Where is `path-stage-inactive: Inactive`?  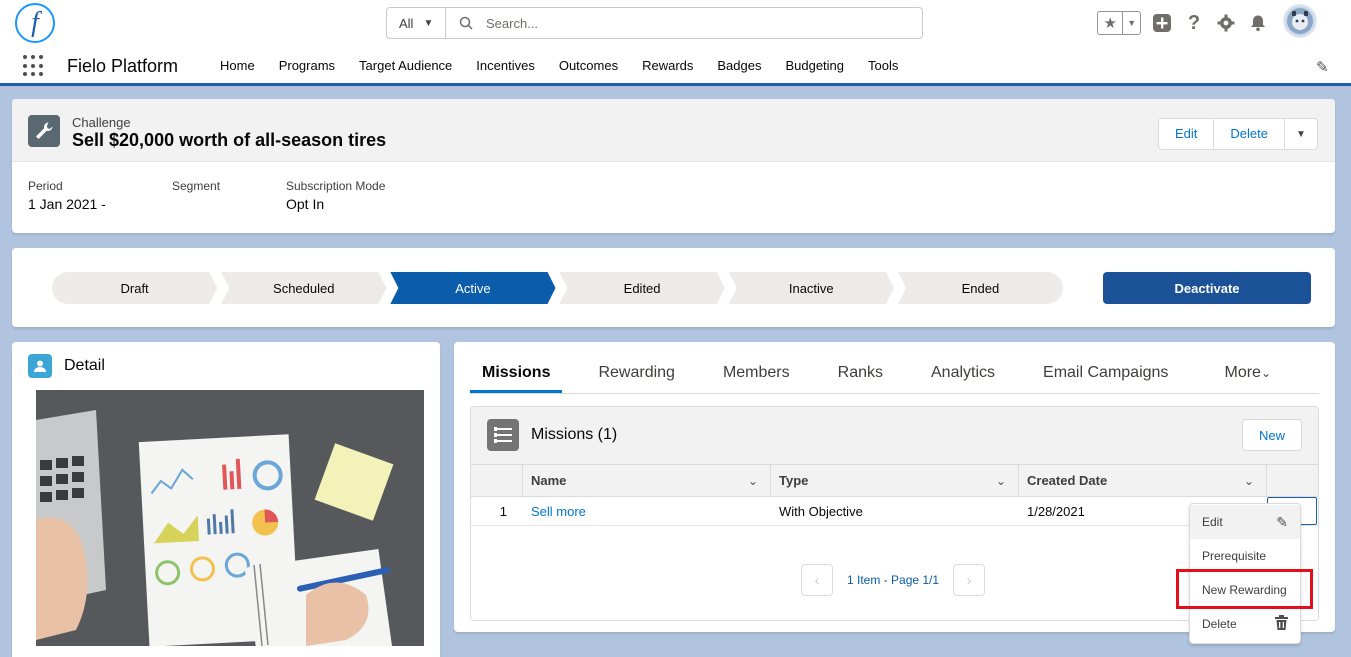
path-stage-inactive: Inactive is located at coordinates (811, 288).